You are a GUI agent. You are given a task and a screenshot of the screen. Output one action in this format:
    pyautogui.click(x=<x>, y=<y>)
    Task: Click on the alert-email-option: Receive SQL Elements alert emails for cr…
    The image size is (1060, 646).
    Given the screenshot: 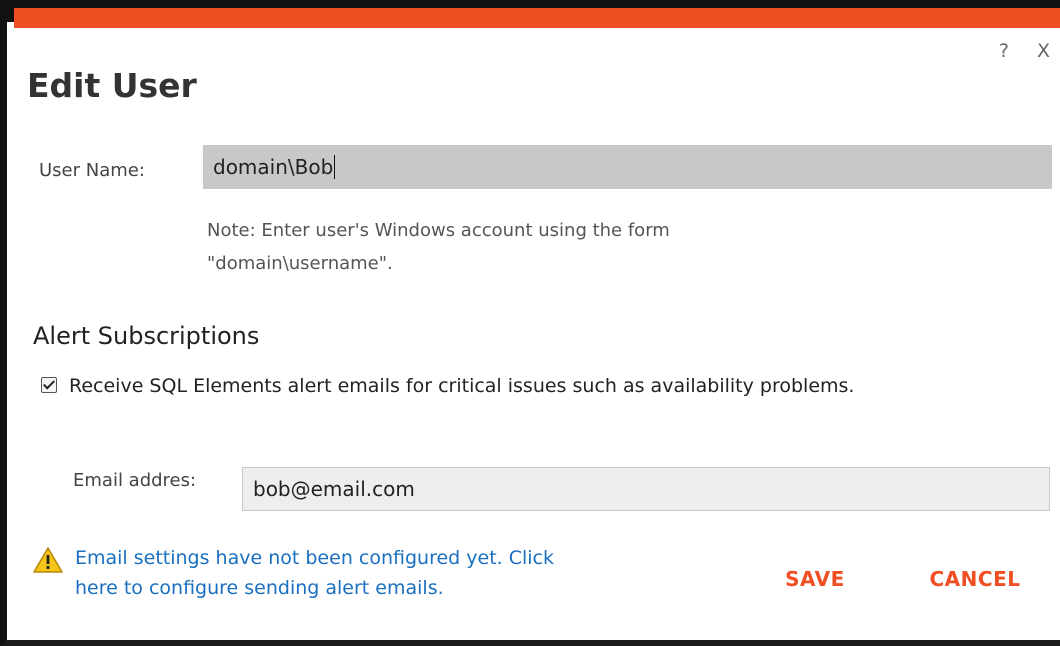 What is the action you would take?
    pyautogui.click(x=538, y=386)
    